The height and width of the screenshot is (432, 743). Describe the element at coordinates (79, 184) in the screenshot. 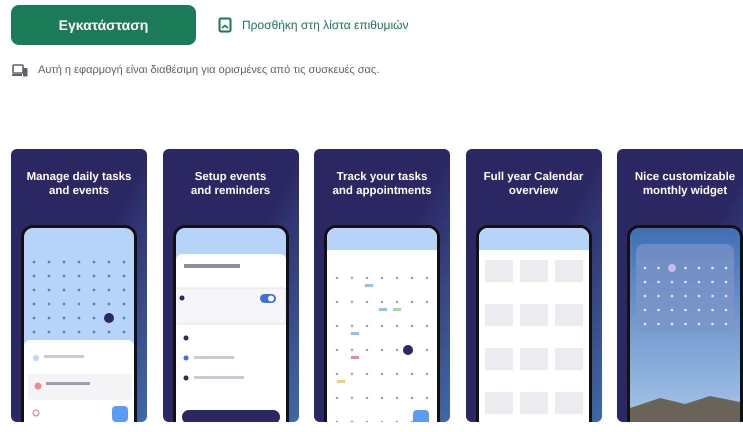

I see `screenshot-caption: Manage daily tasks and events` at that location.